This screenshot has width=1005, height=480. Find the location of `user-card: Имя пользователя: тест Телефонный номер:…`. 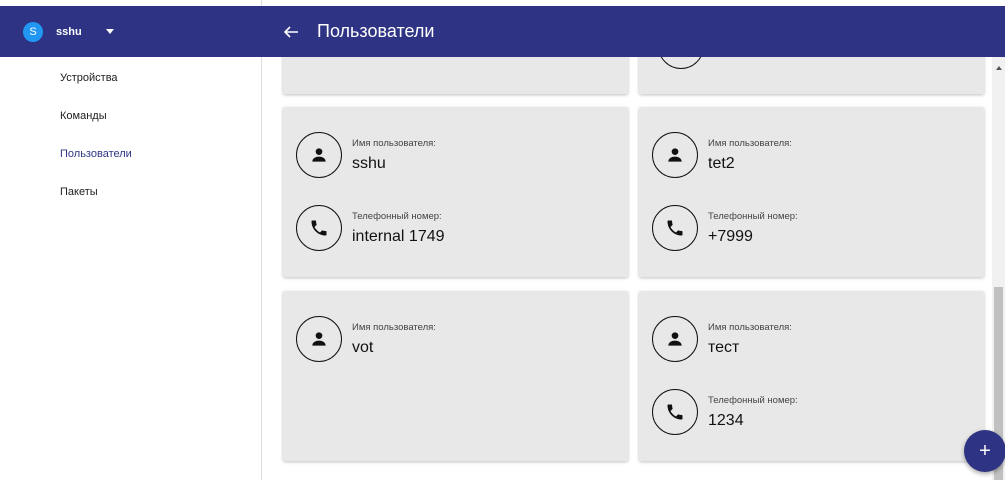

user-card: Имя пользователя: тест Телефонный номер:… is located at coordinates (811, 376).